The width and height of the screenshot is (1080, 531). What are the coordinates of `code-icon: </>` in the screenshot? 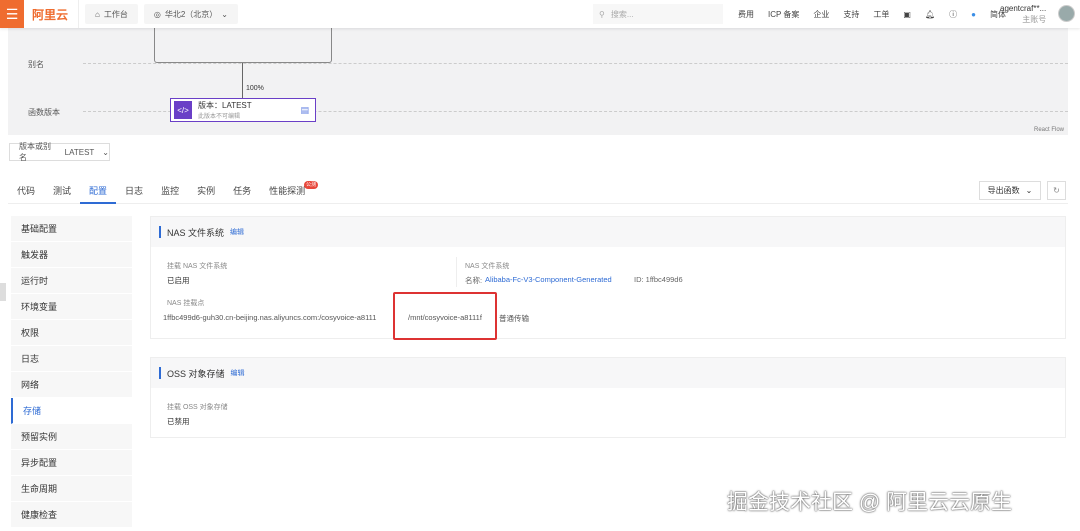 It's located at (183, 110).